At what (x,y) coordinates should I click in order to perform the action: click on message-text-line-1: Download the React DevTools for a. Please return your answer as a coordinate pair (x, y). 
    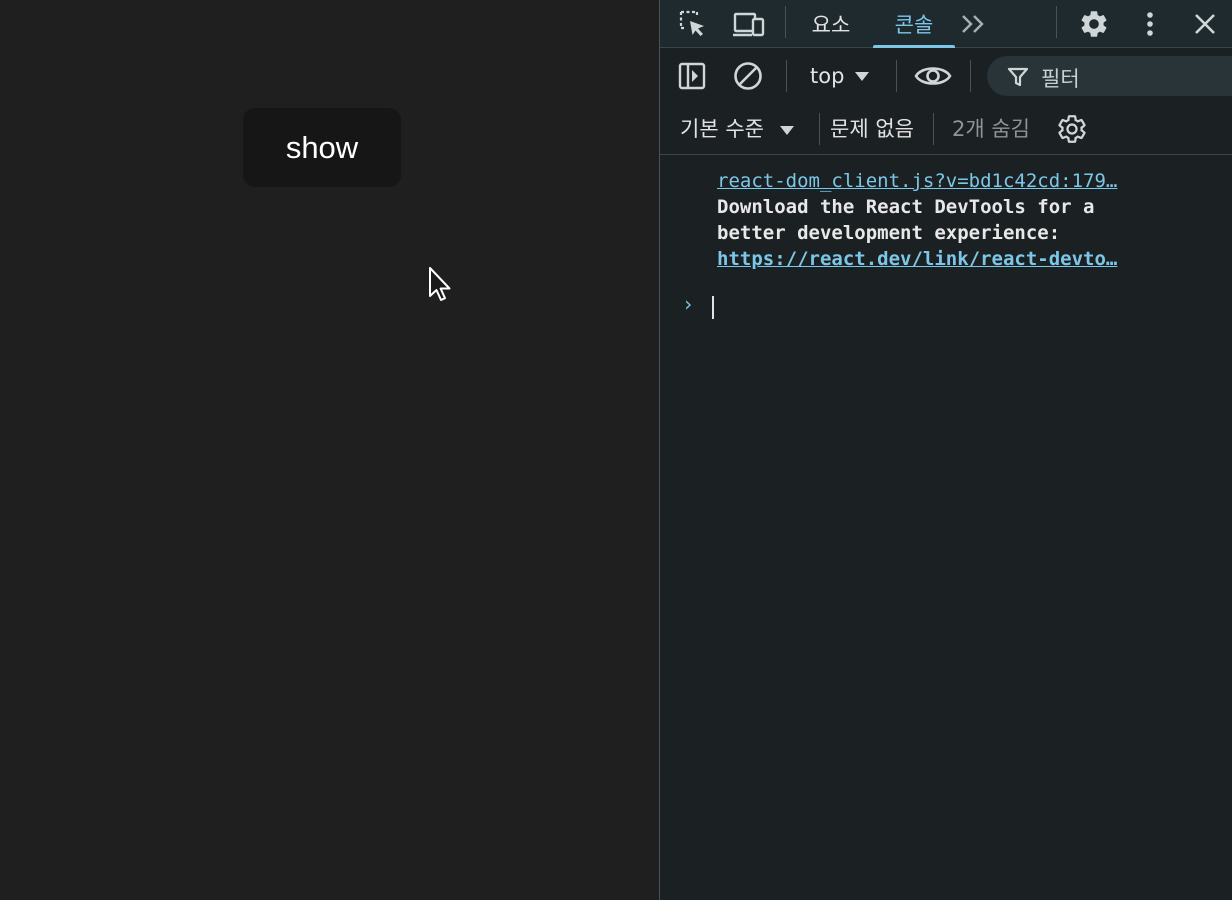
    Looking at the image, I should click on (906, 207).